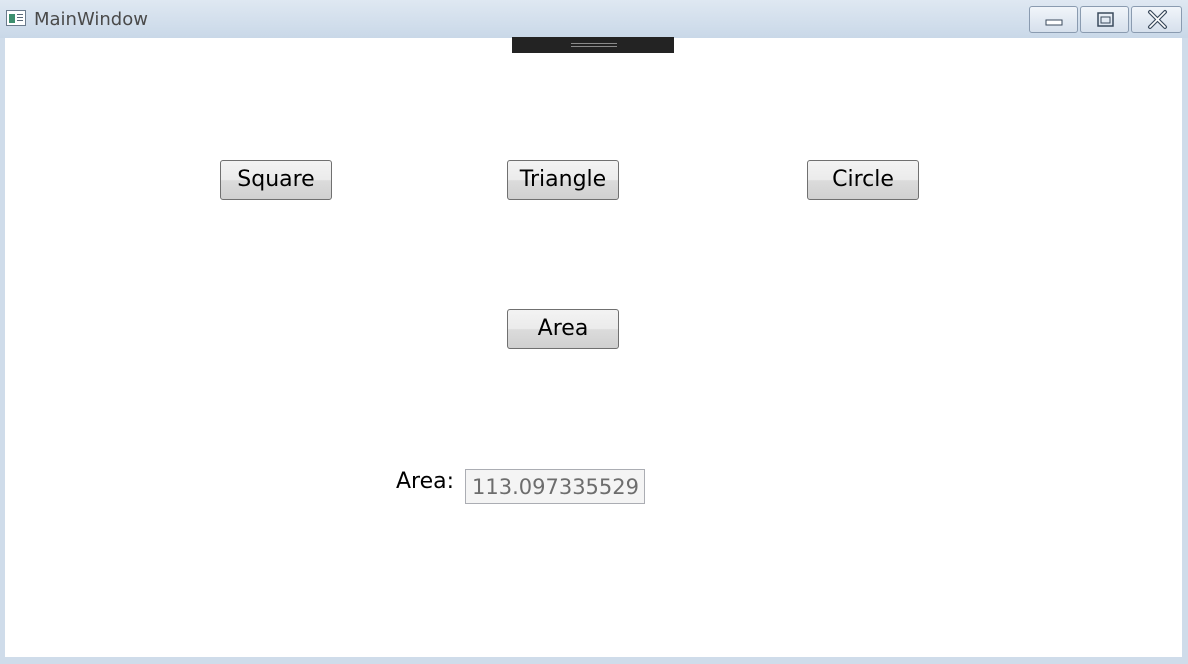 This screenshot has height=664, width=1188. I want to click on drag-handle, so click(593, 45).